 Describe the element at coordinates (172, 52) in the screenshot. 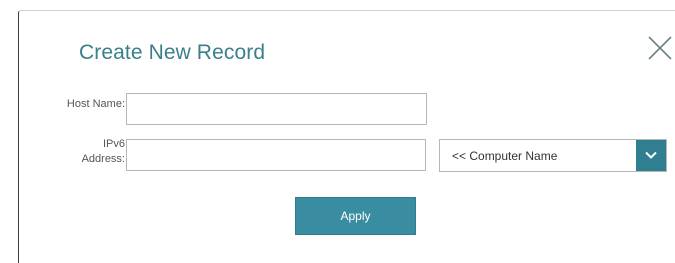

I see `dialog-title: Create New Record` at that location.